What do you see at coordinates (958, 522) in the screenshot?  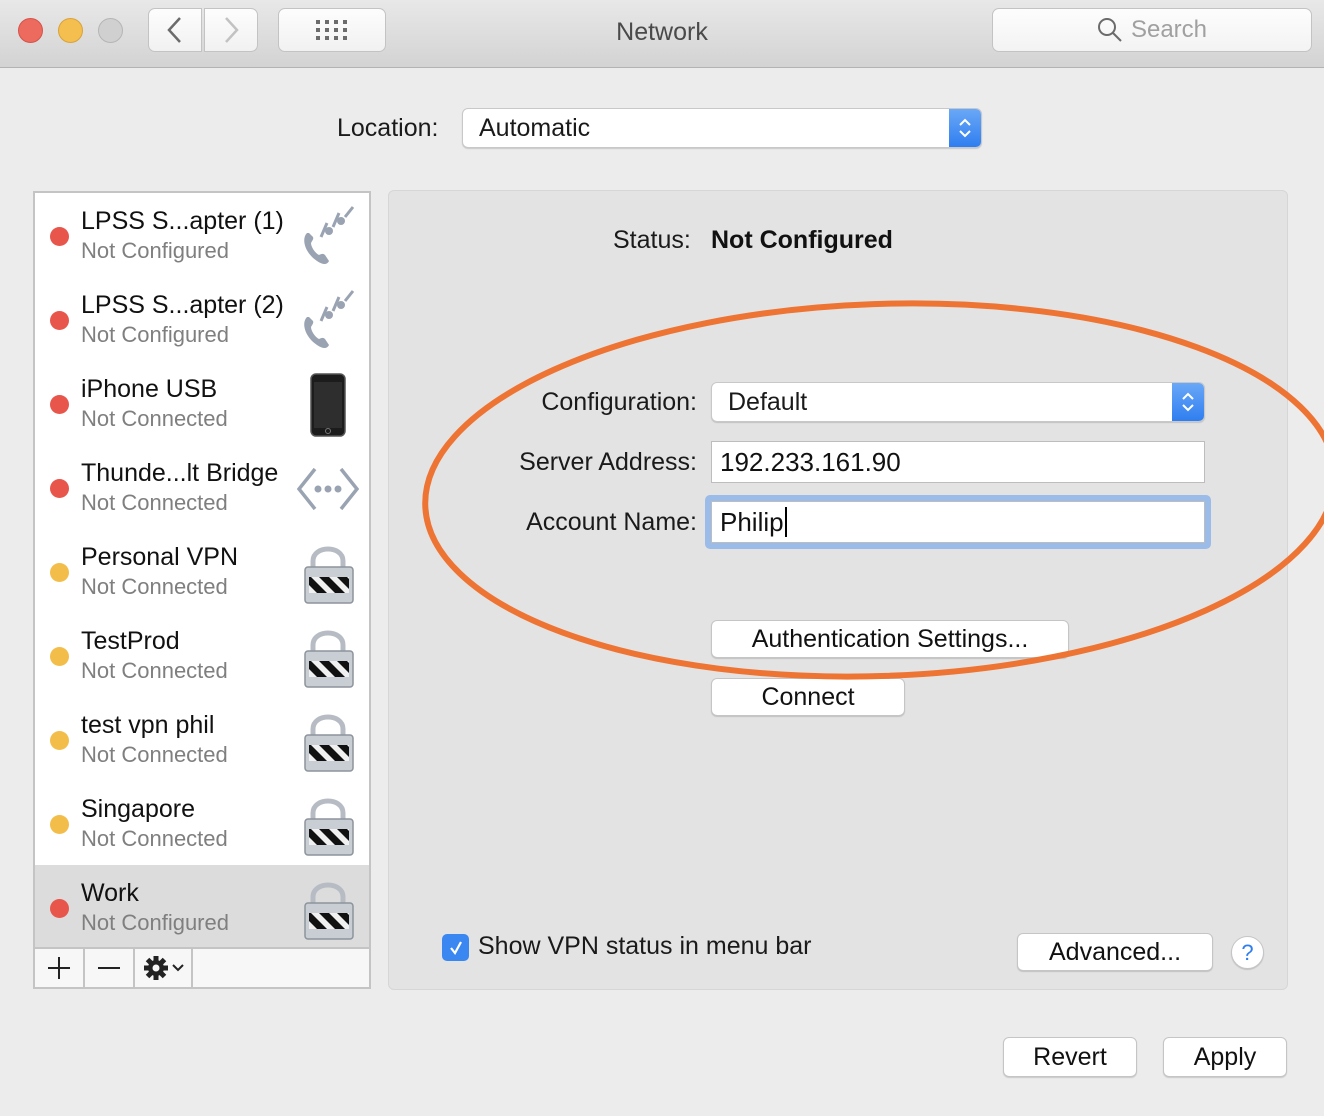 I see `account-name-input: Philip` at bounding box center [958, 522].